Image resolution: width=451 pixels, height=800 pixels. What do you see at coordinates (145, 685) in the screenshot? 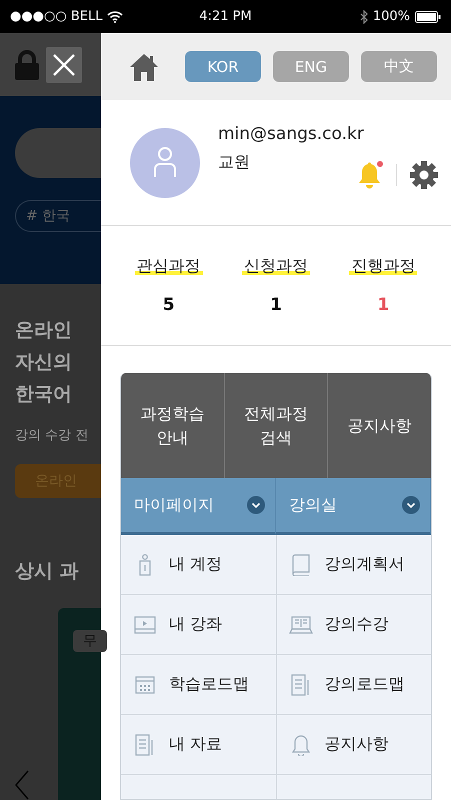
I see `calendar-icon` at bounding box center [145, 685].